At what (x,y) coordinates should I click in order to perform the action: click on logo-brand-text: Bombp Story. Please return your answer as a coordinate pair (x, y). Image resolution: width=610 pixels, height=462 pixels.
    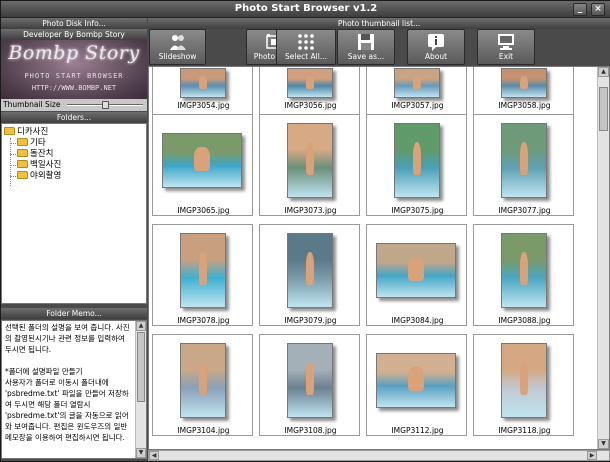
    Looking at the image, I should click on (74, 53).